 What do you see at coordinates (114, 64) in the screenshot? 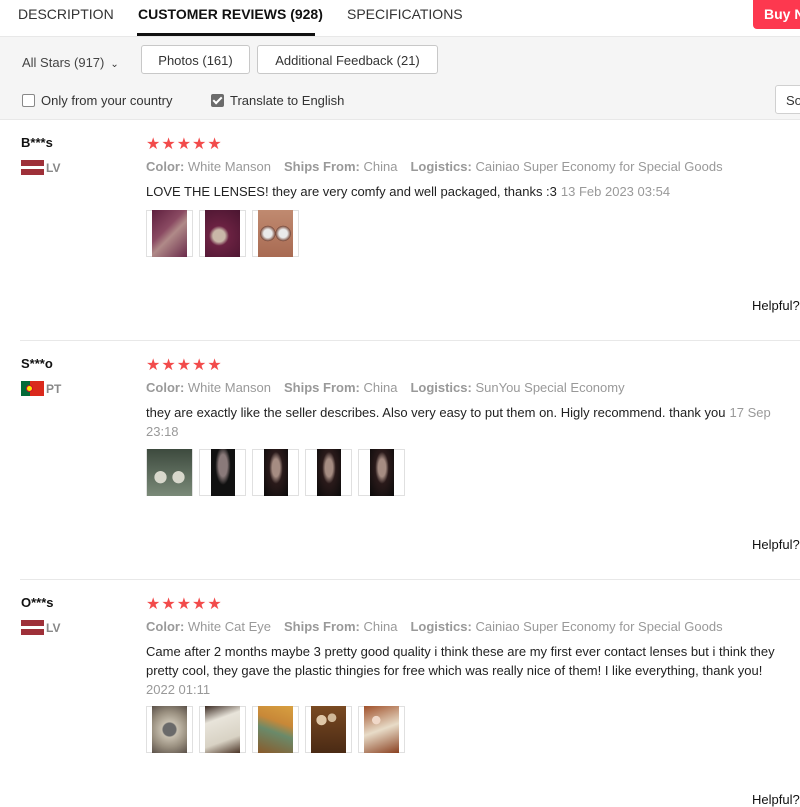
I see `chevron-down-icon: ⌄` at bounding box center [114, 64].